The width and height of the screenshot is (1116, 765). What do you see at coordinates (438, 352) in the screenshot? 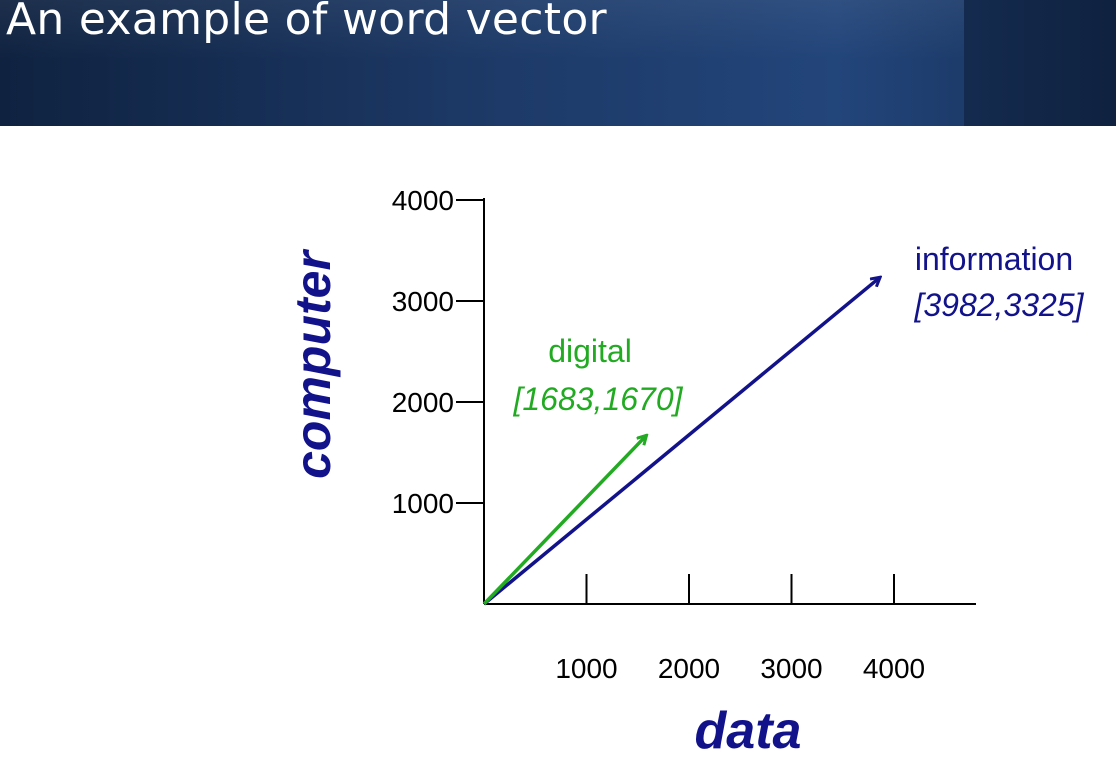
I see `y-ticks: 1000 2000 3000 4000` at bounding box center [438, 352].